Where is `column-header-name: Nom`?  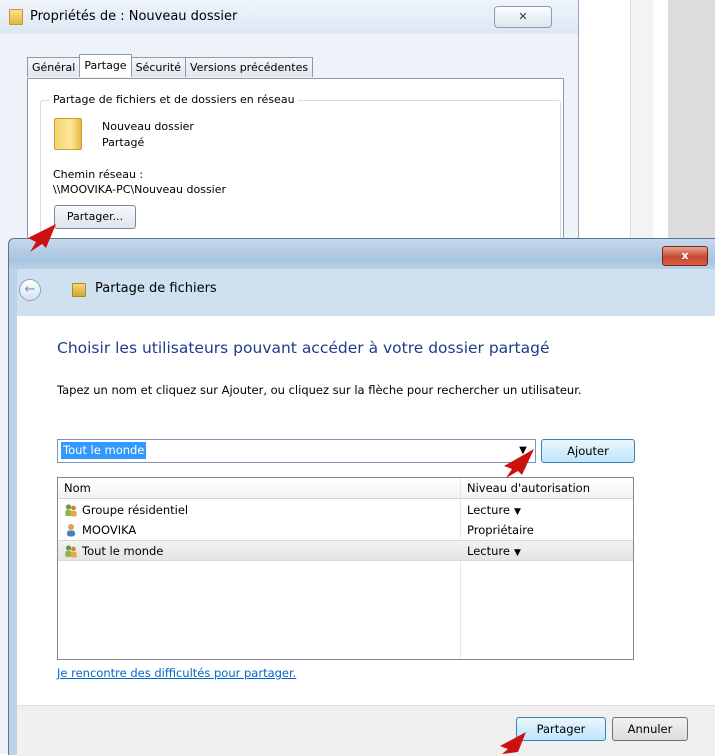
column-header-name: Nom is located at coordinates (77, 488).